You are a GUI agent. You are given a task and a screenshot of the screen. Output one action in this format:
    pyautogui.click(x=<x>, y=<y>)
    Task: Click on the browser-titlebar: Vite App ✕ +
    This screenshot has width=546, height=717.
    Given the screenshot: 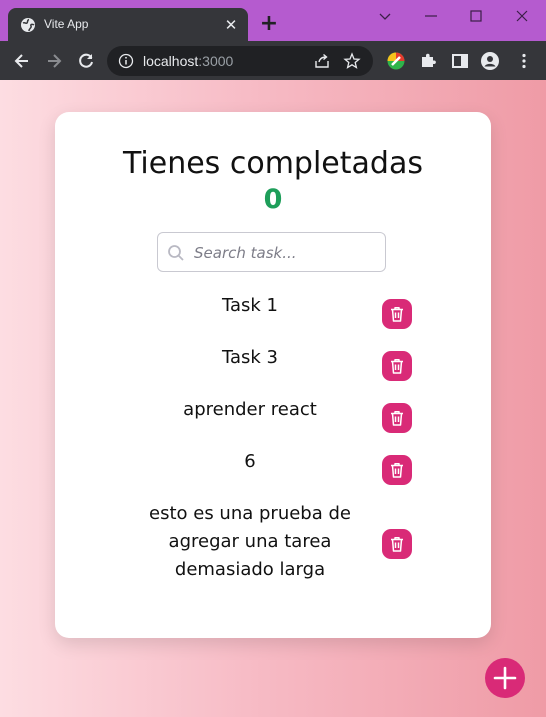 What is the action you would take?
    pyautogui.click(x=273, y=20)
    